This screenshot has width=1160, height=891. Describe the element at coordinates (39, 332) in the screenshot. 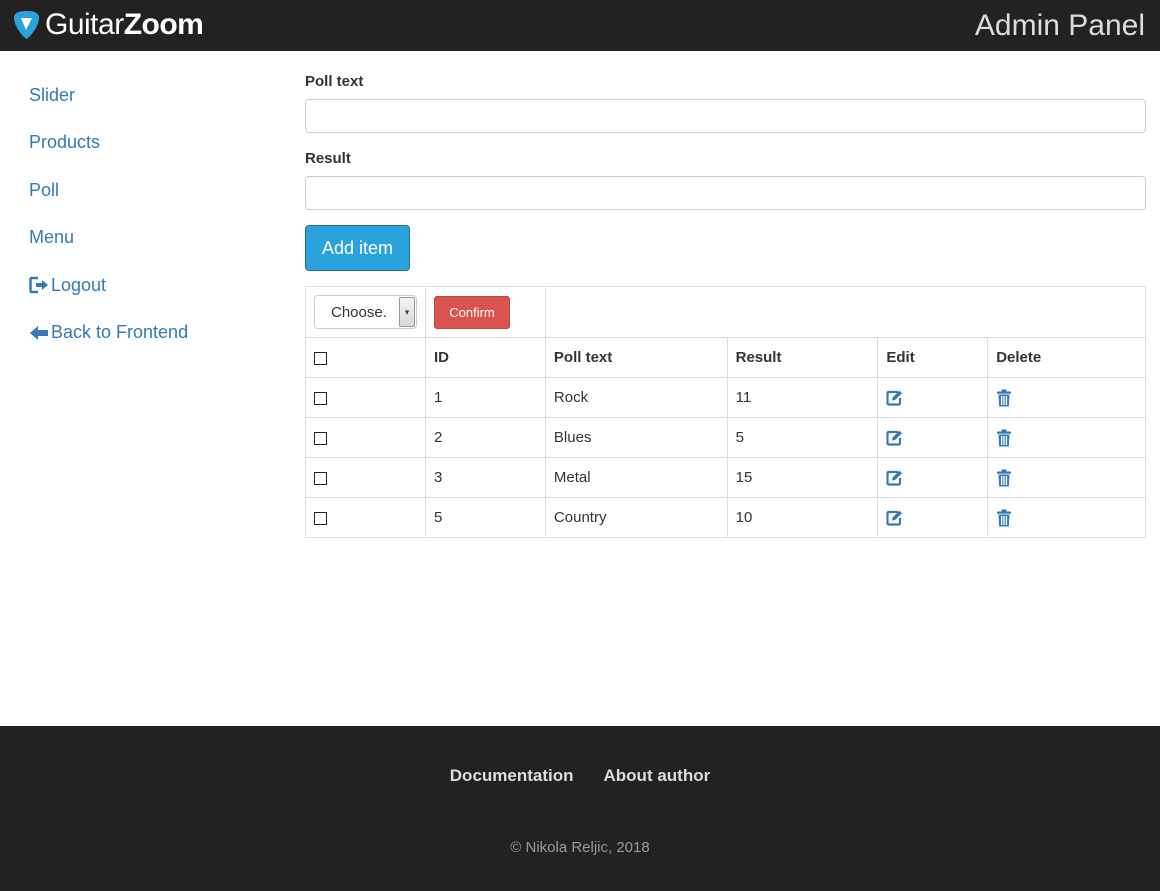

I see `arrow-left-icon` at that location.